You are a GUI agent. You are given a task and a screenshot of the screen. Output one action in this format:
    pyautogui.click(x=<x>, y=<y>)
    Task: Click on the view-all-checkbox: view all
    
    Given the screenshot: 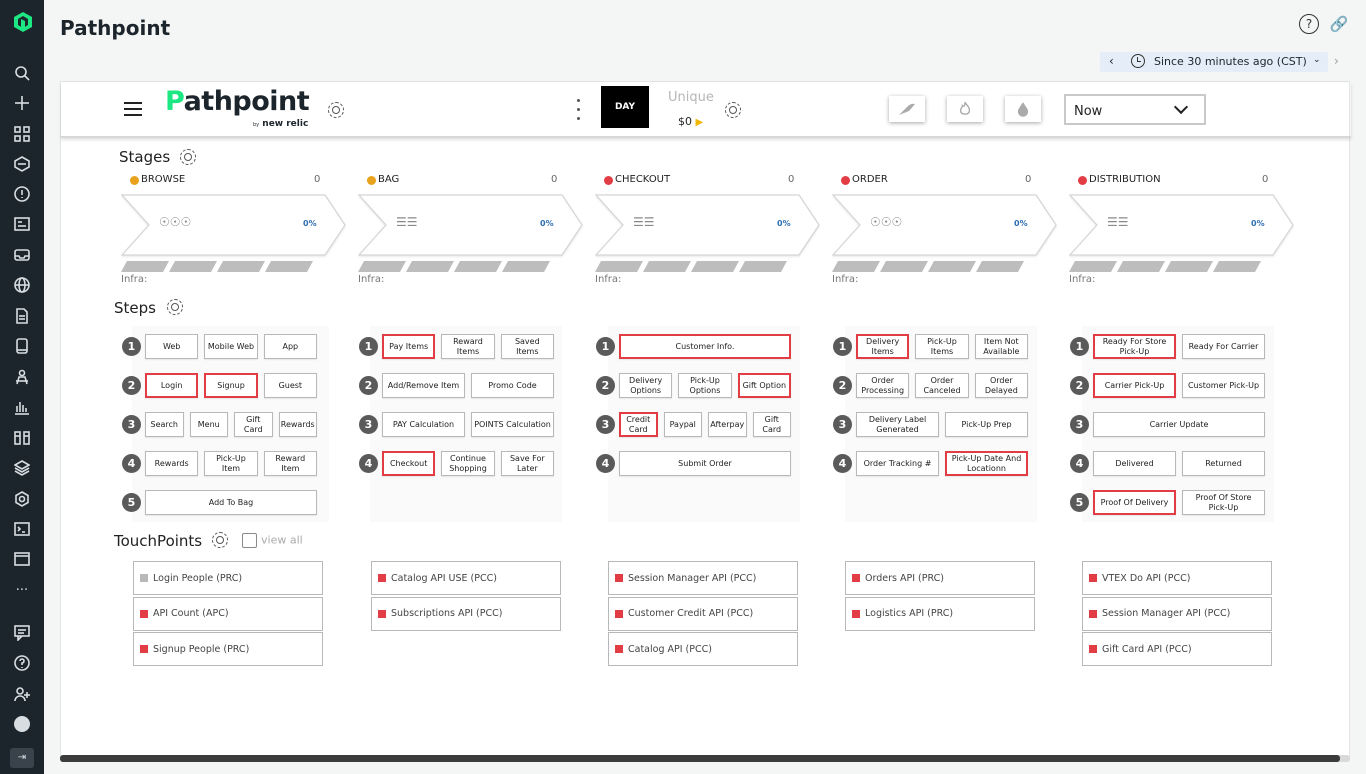 What is the action you would take?
    pyautogui.click(x=272, y=540)
    